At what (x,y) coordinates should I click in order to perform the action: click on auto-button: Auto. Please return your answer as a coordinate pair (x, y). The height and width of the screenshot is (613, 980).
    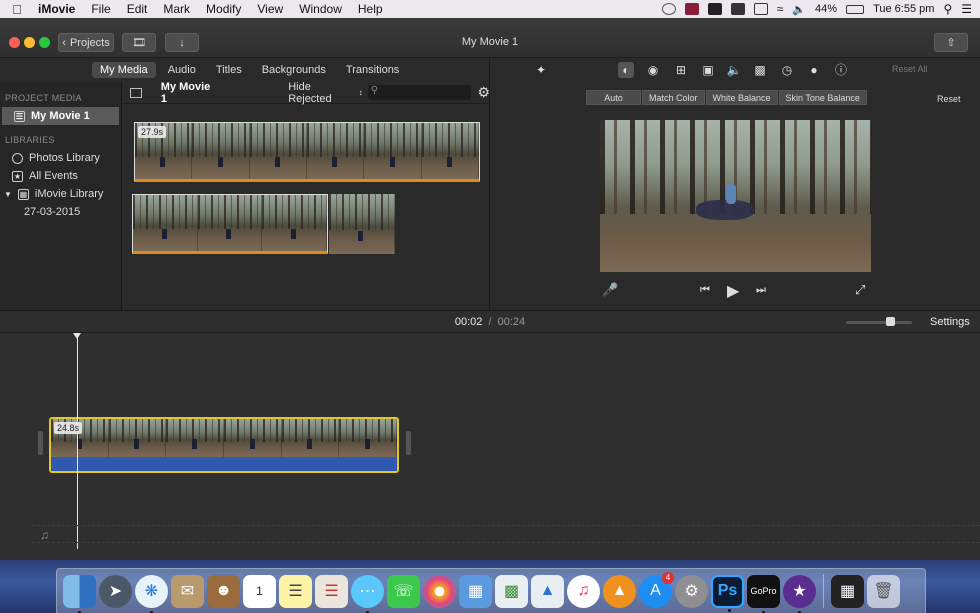
    Looking at the image, I should click on (613, 97).